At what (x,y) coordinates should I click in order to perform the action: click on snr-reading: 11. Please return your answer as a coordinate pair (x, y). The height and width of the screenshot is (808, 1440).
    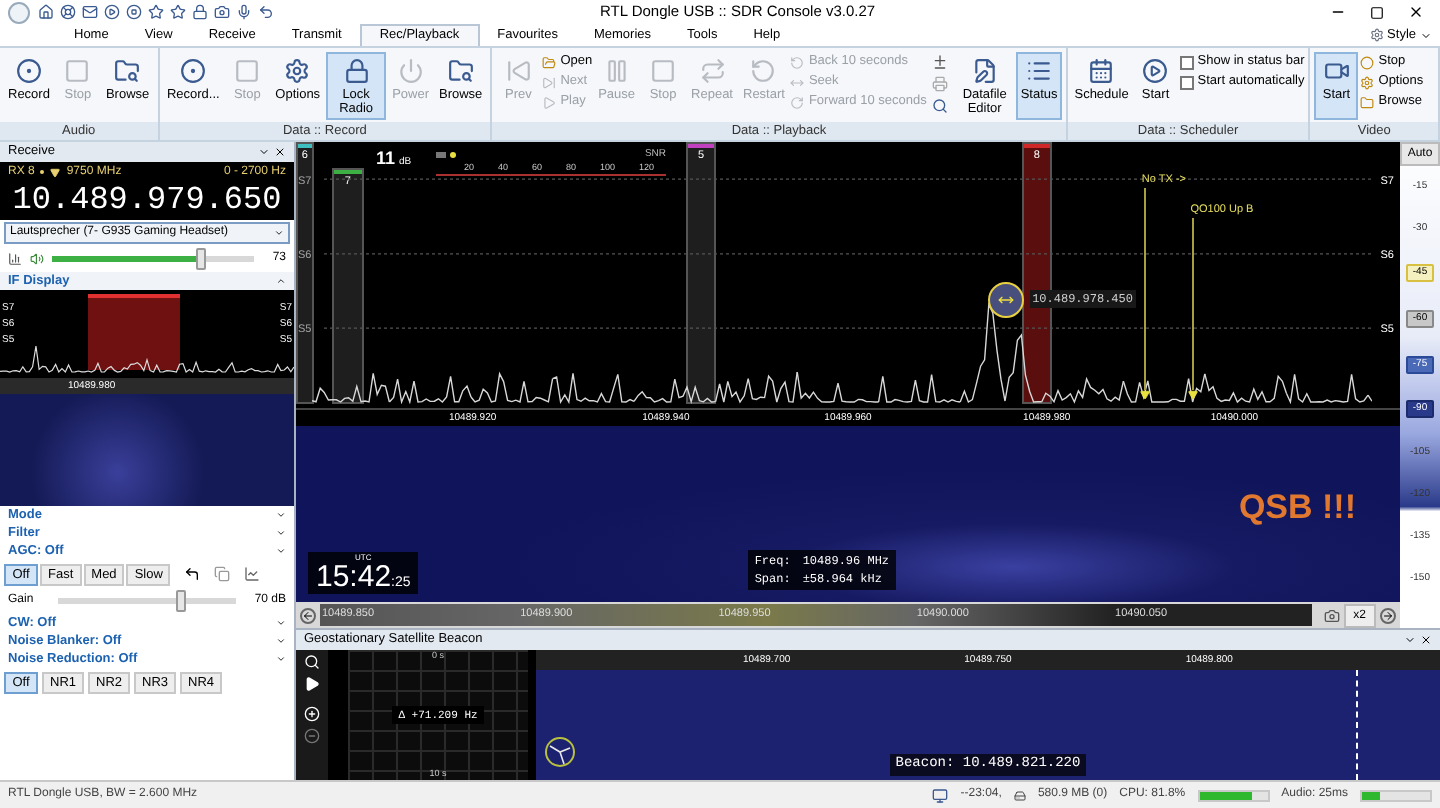
    Looking at the image, I should click on (386, 158).